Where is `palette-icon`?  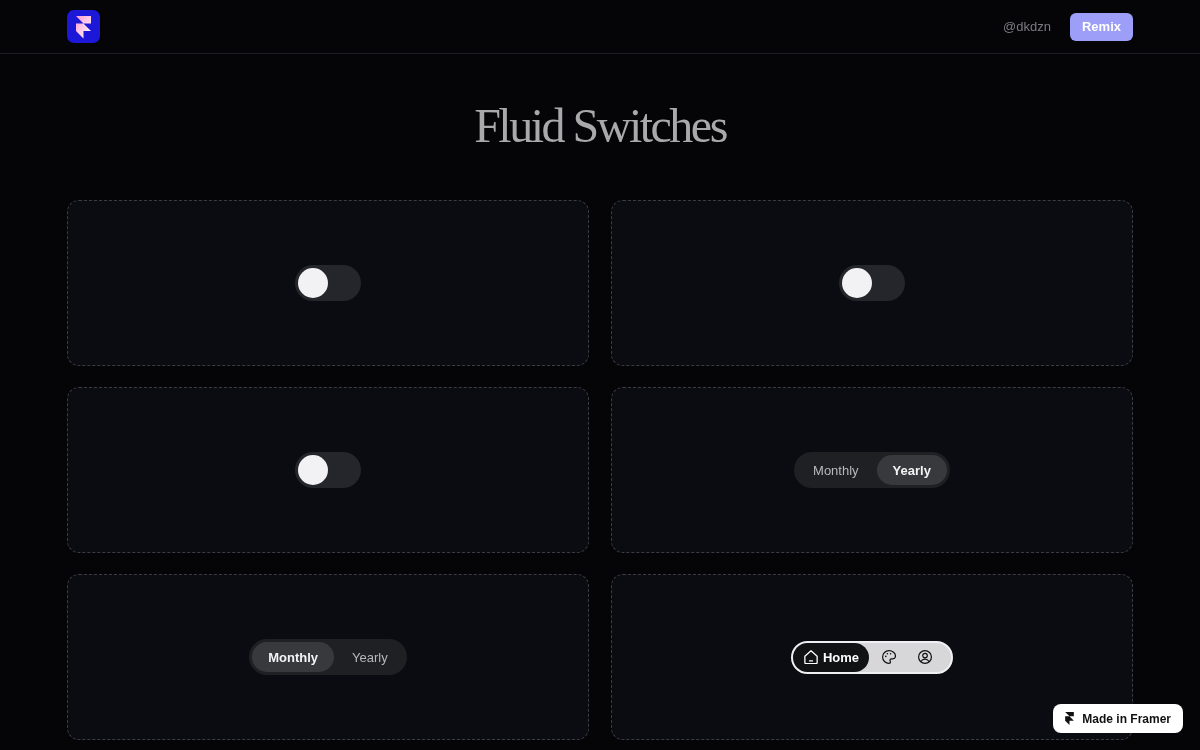
palette-icon is located at coordinates (889, 657).